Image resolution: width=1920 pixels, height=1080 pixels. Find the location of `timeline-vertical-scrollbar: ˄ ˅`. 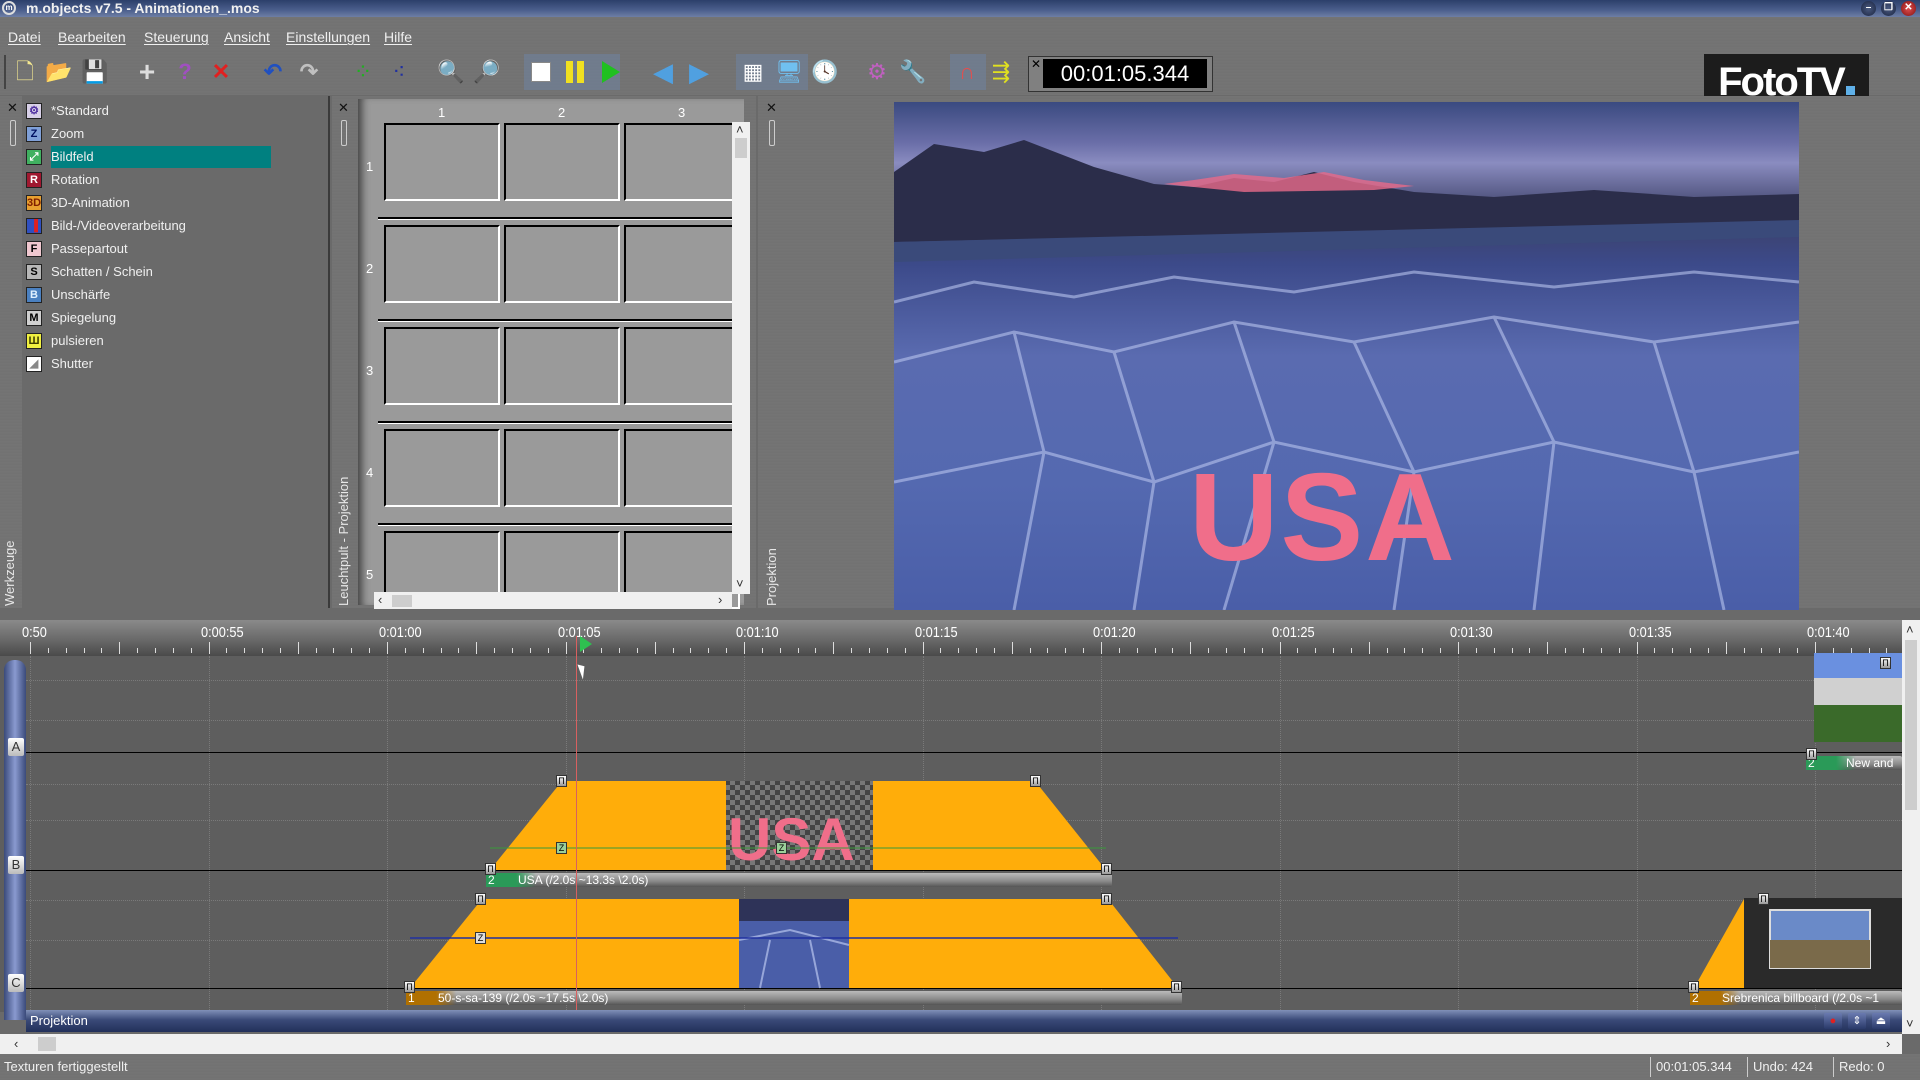

timeline-vertical-scrollbar: ˄ ˅ is located at coordinates (1911, 827).